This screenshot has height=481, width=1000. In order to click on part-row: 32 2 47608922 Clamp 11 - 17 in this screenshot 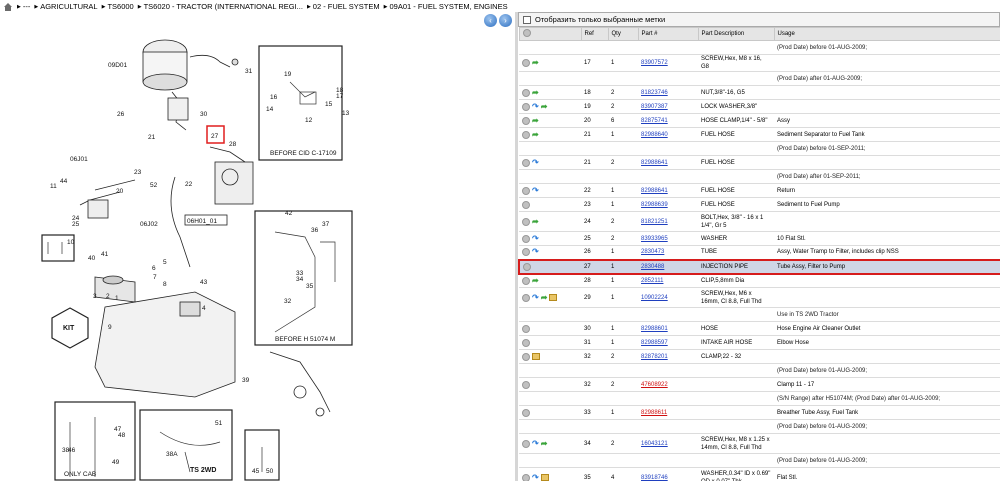, I will do `click(759, 384)`.